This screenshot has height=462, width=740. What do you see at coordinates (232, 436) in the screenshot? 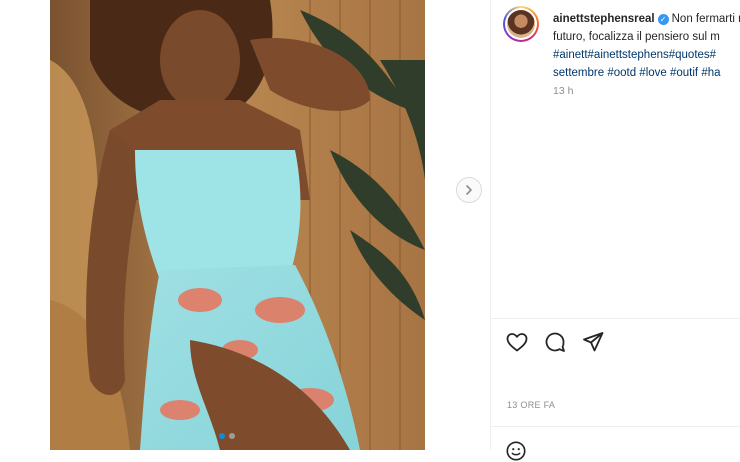
I see `carousel-dot` at bounding box center [232, 436].